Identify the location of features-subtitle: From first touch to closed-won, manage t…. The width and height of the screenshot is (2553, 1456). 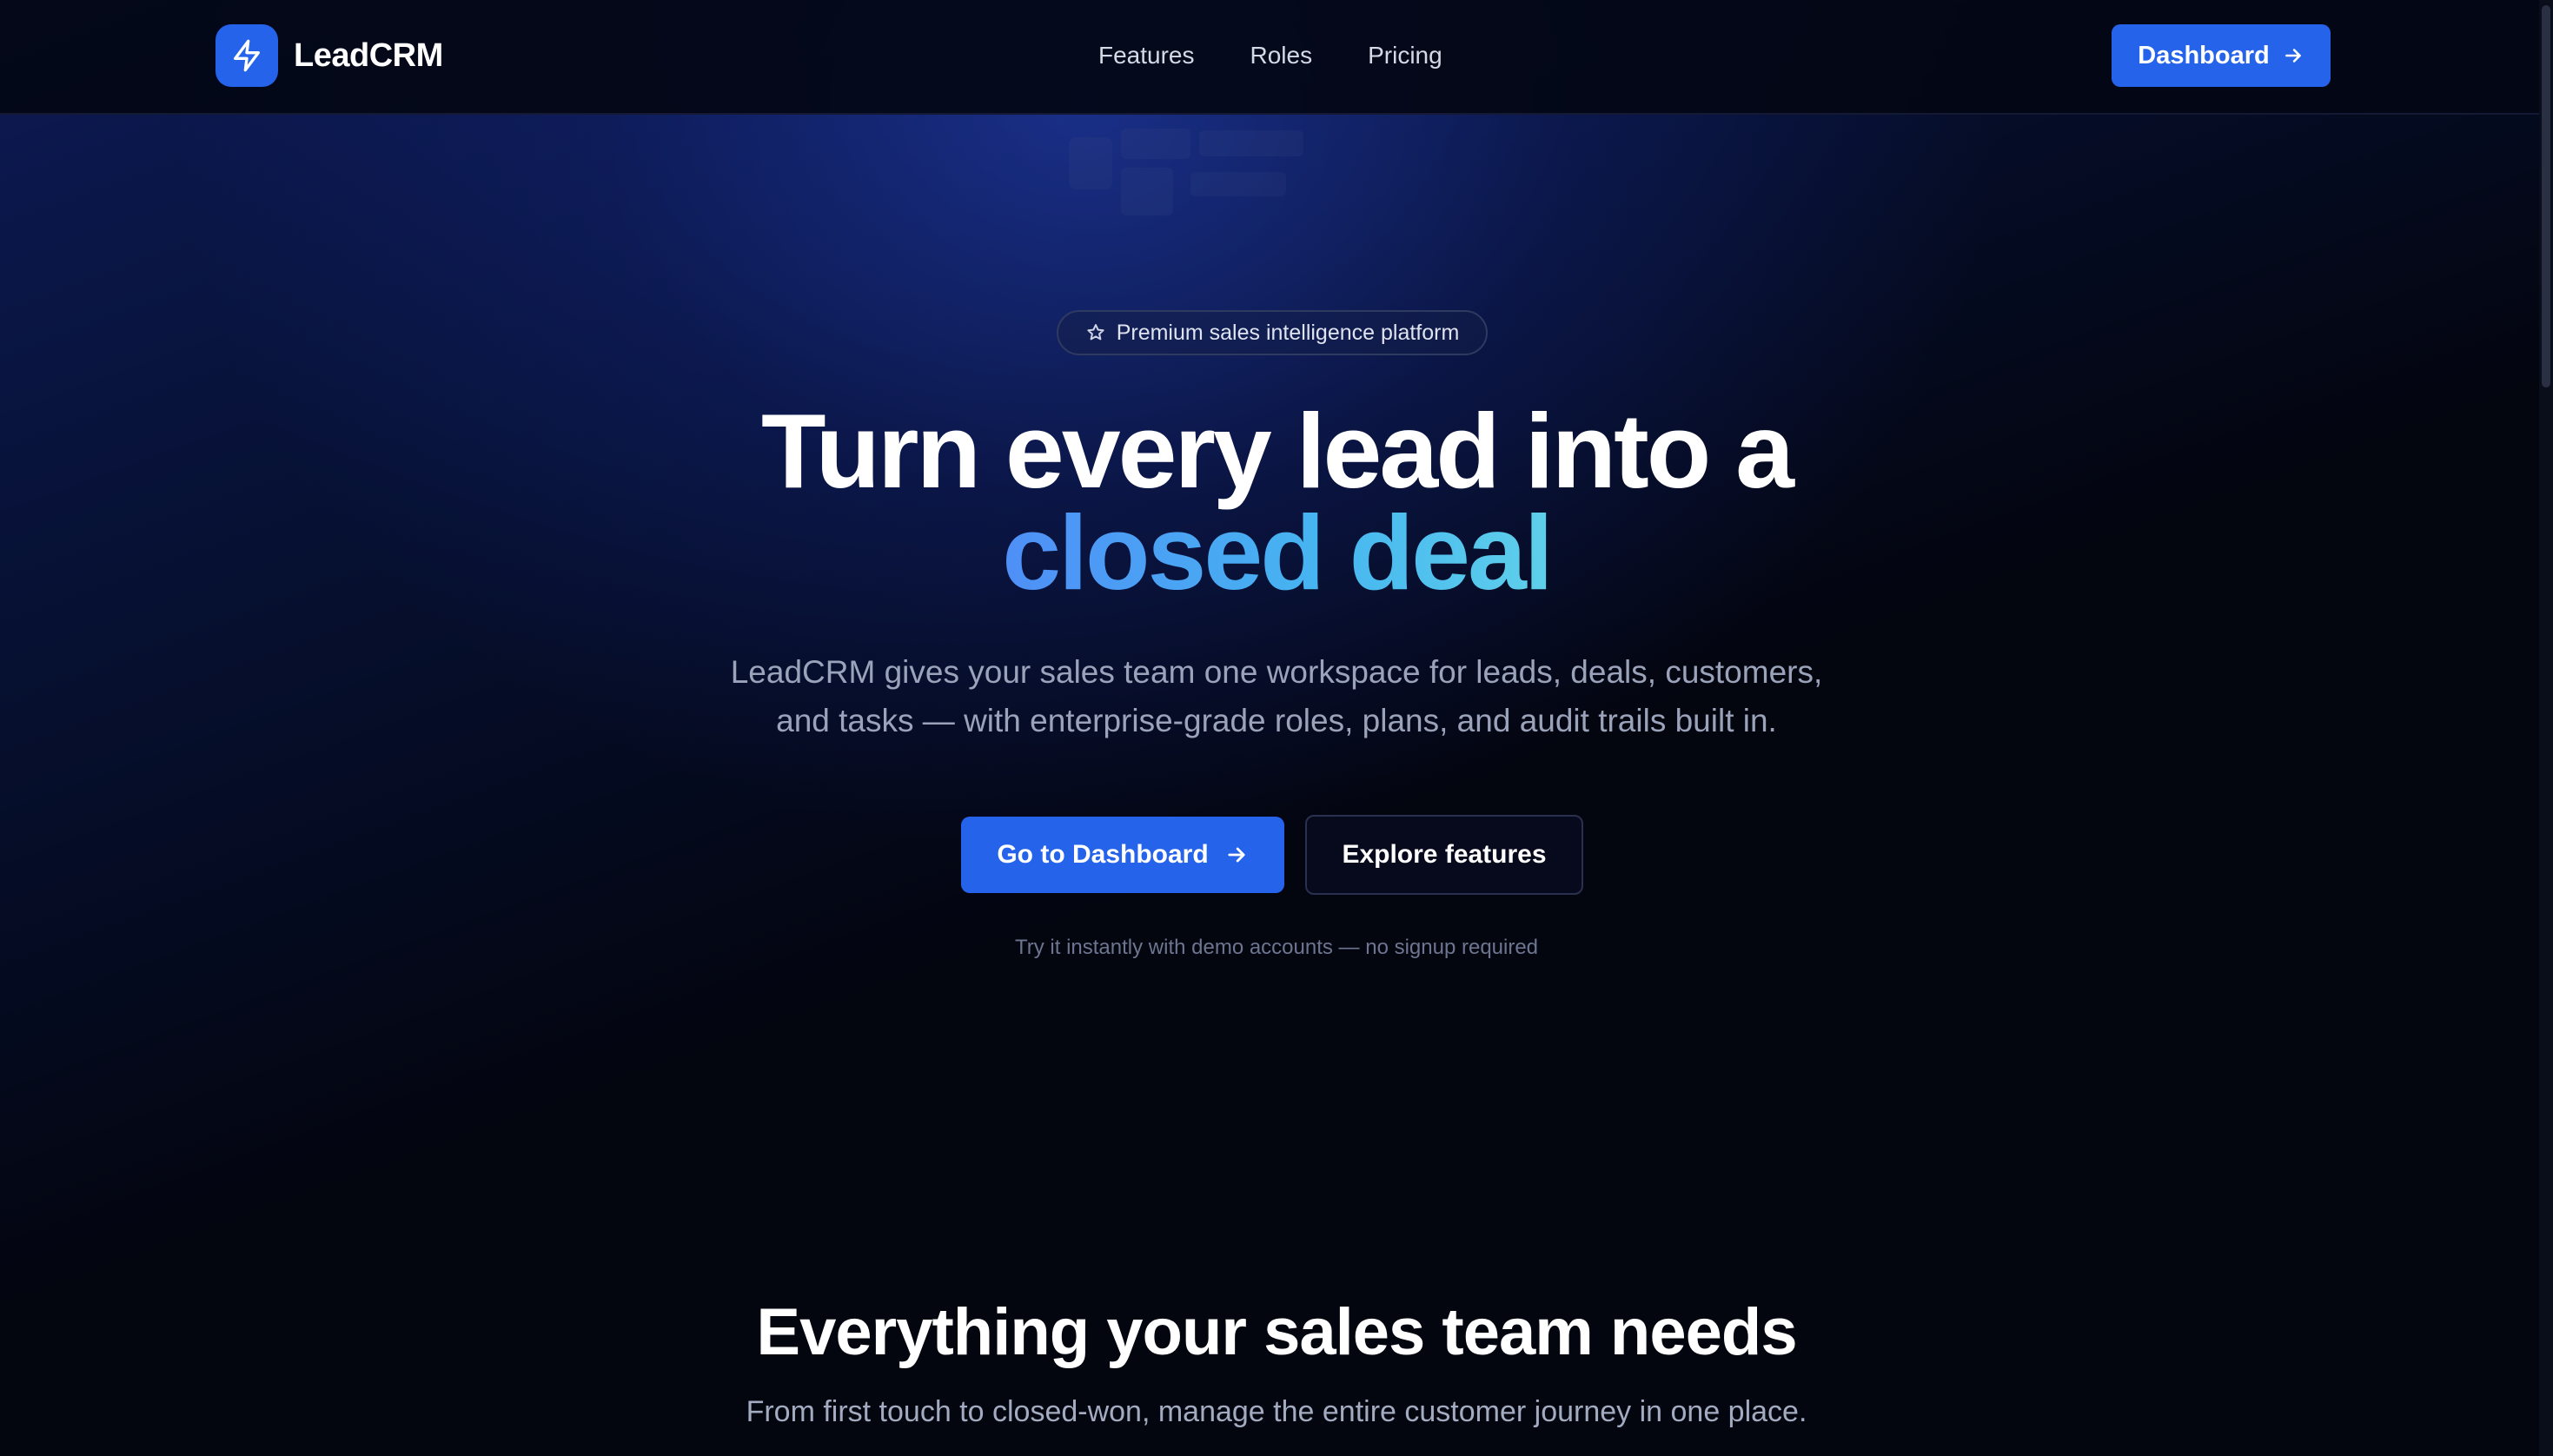
(1276, 1411).